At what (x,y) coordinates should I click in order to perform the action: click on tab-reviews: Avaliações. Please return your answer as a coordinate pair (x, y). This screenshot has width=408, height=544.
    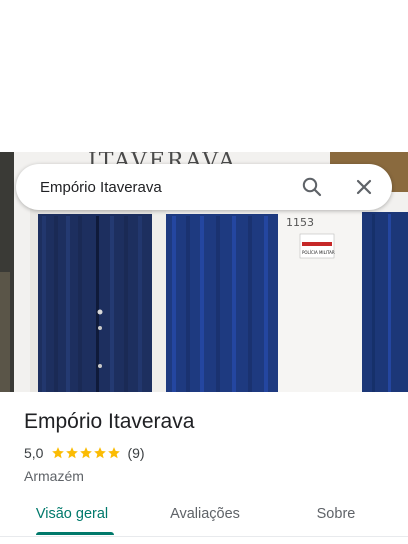
    Looking at the image, I should click on (205, 514).